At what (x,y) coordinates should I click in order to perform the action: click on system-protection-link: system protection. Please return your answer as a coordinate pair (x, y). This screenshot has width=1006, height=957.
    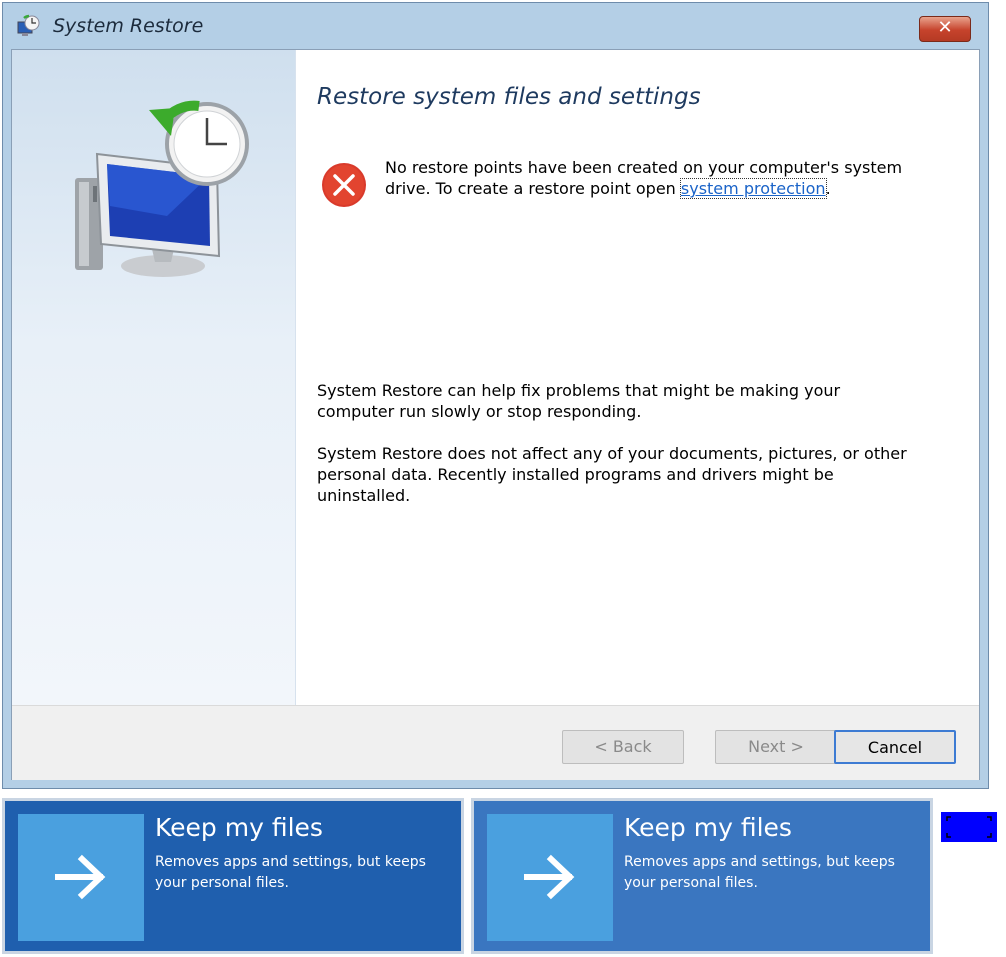
    Looking at the image, I should click on (753, 188).